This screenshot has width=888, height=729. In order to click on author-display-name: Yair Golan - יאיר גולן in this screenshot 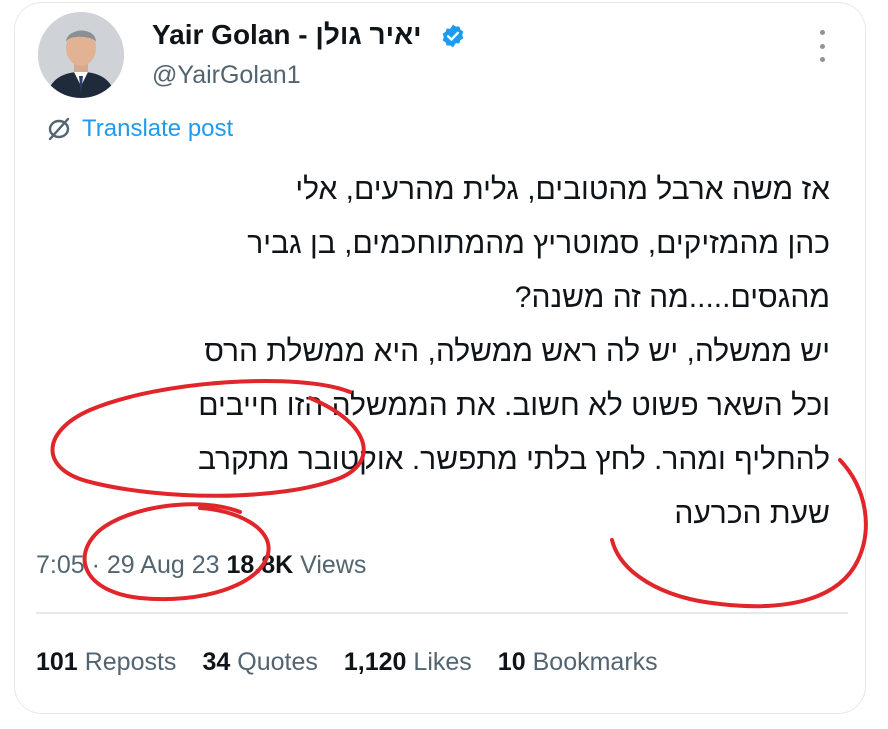, I will do `click(287, 35)`.